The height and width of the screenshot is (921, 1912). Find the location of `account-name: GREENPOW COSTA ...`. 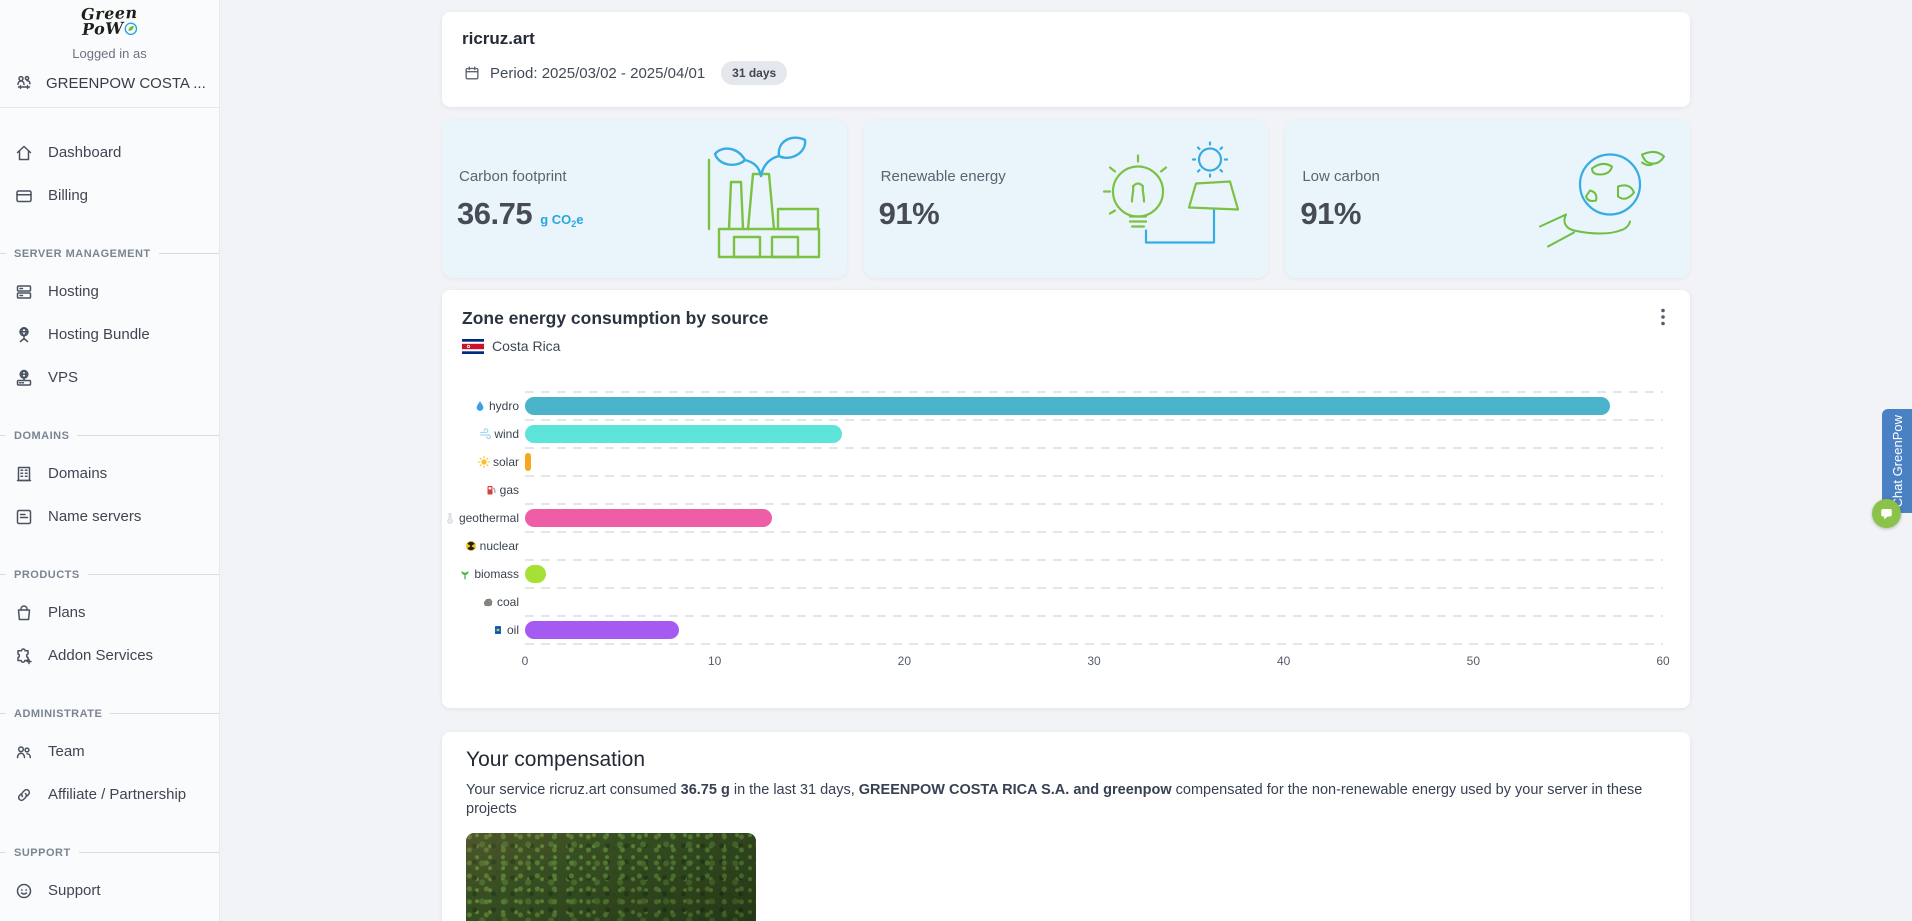

account-name: GREENPOW COSTA ... is located at coordinates (125, 83).